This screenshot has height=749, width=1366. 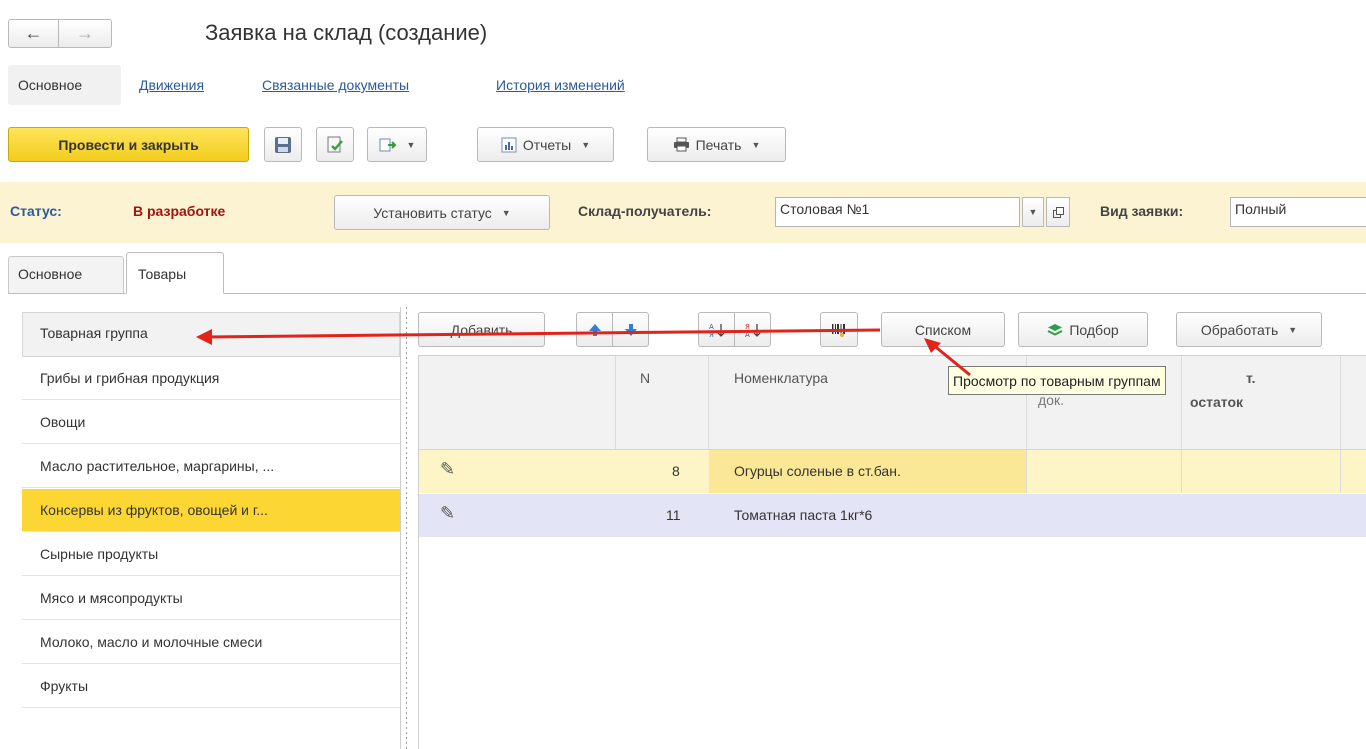 What do you see at coordinates (947, 357) in the screenshot?
I see `arrow-to-list-button` at bounding box center [947, 357].